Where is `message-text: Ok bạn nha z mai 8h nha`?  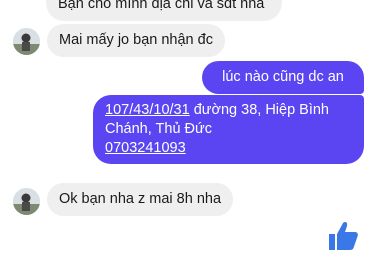 message-text: Ok bạn nha z mai 8h nha is located at coordinates (140, 199).